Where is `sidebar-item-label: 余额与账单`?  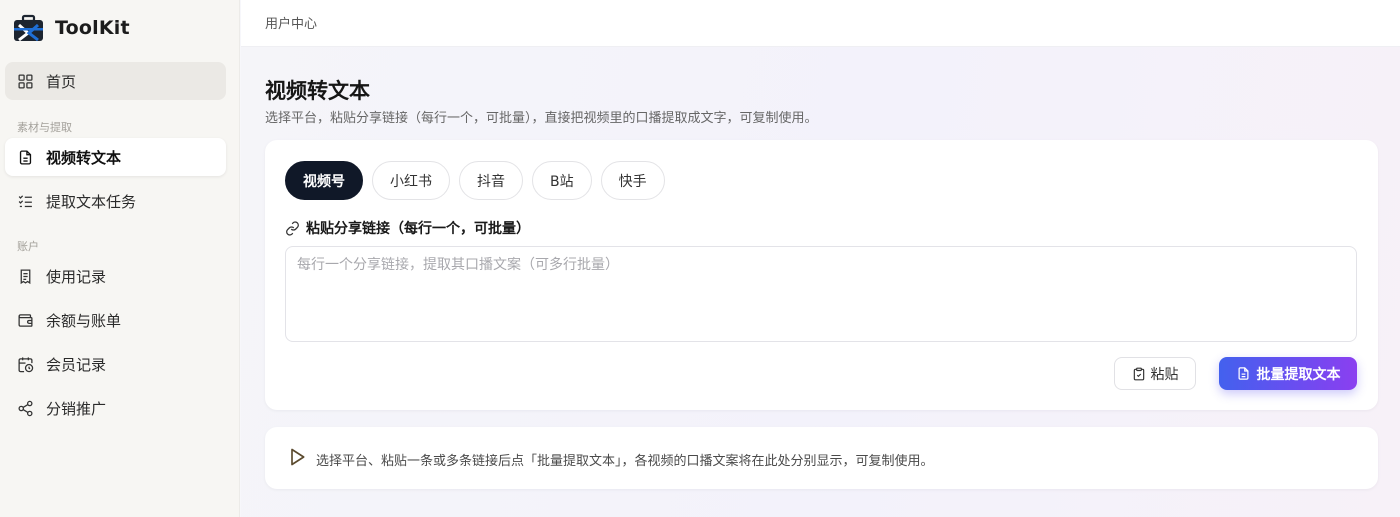
sidebar-item-label: 余额与账单 is located at coordinates (84, 320).